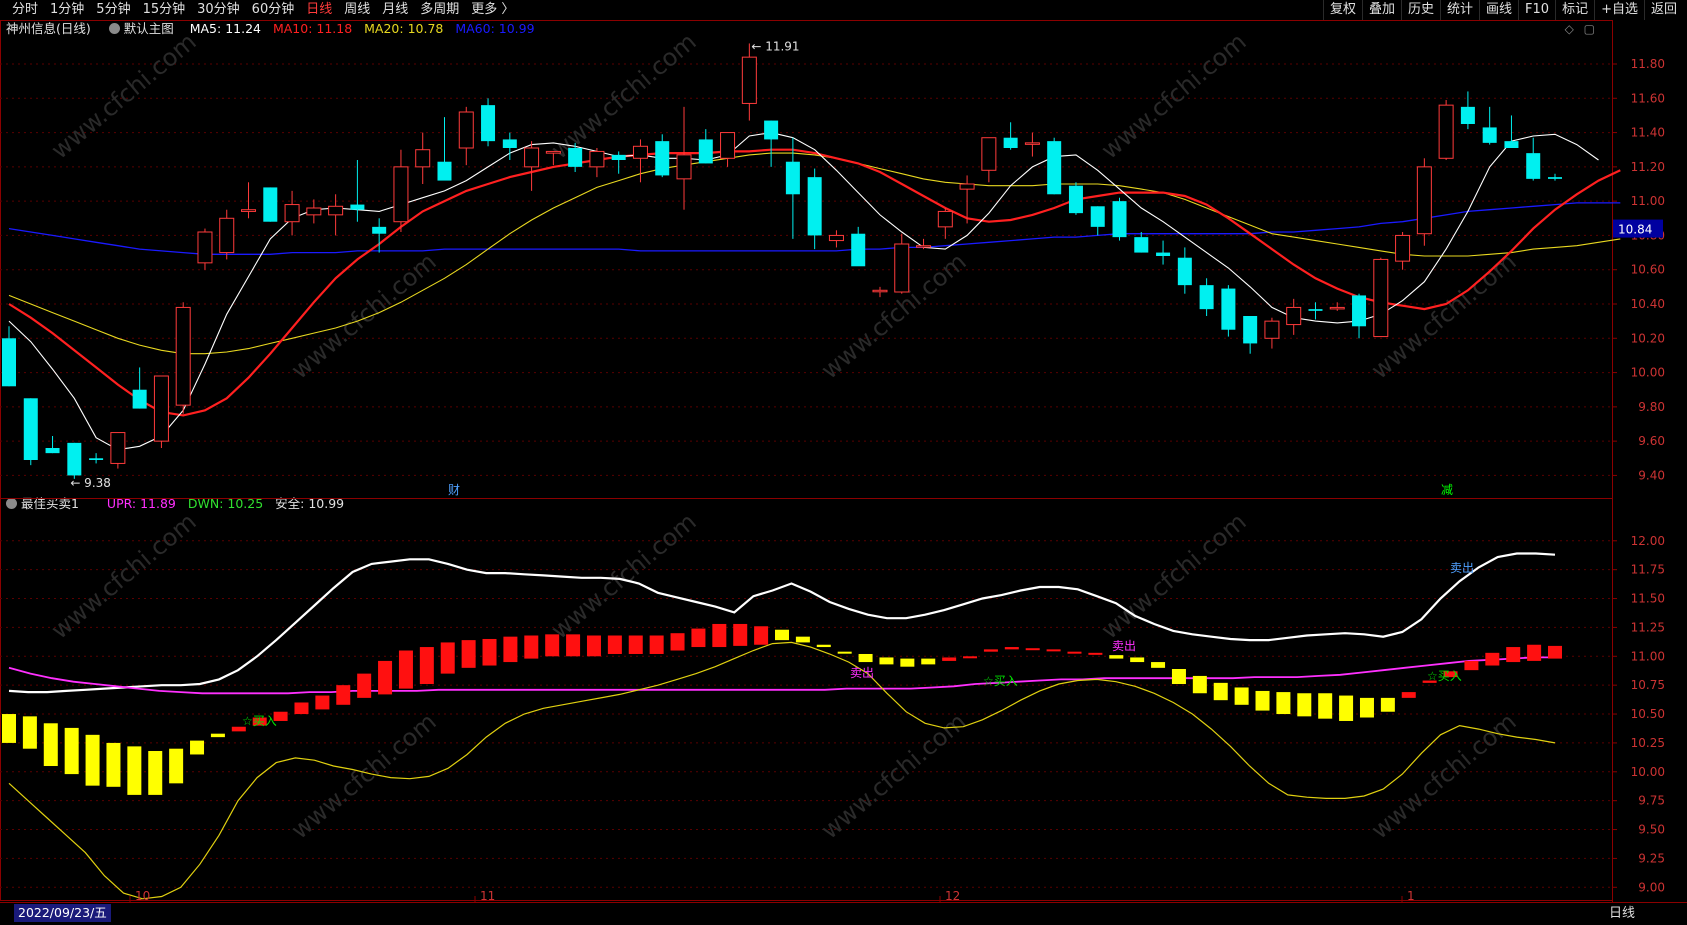 Image resolution: width=1687 pixels, height=925 pixels. What do you see at coordinates (775, 46) in the screenshot?
I see `high-annotation: ← 11.91` at bounding box center [775, 46].